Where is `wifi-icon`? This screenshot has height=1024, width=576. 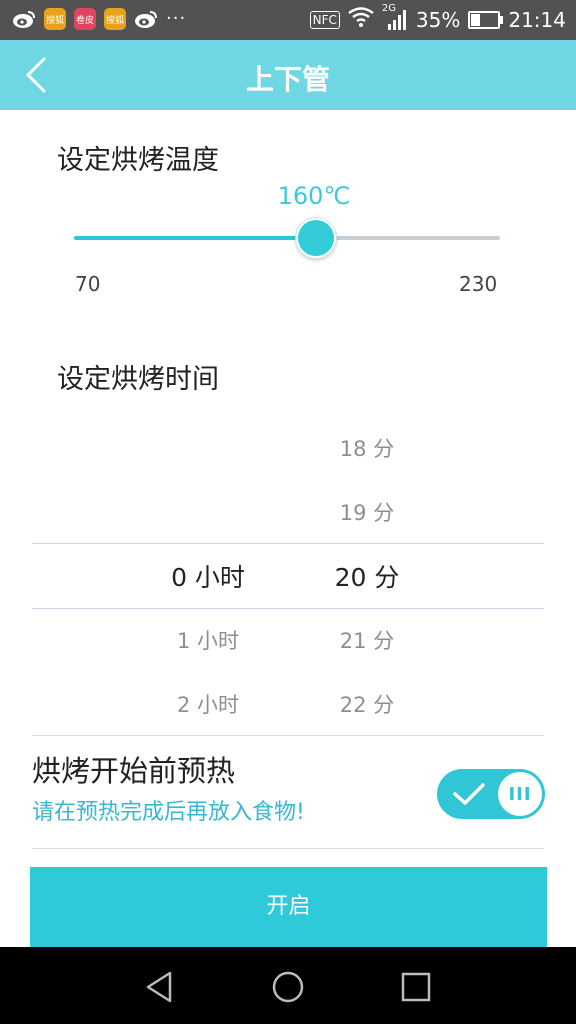
wifi-icon is located at coordinates (361, 19).